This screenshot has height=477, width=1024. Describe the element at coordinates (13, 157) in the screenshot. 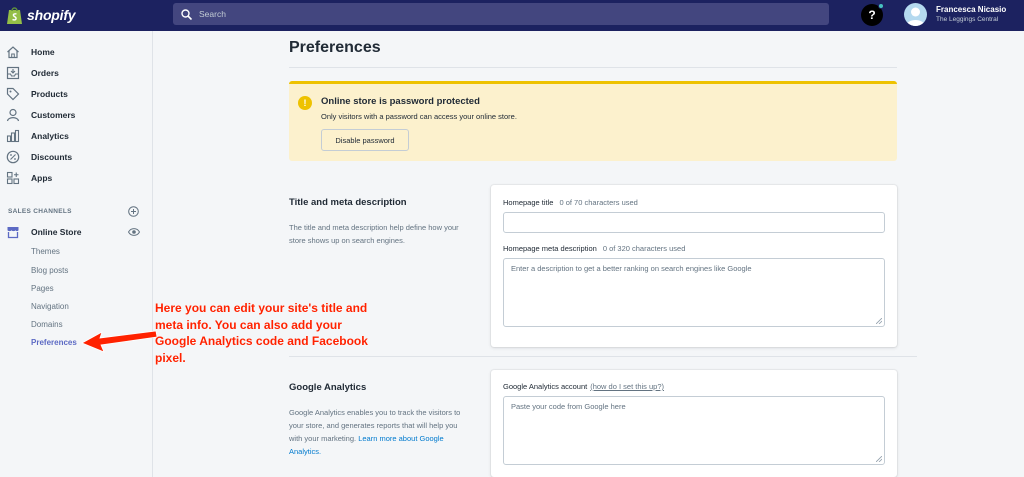

I see `discount-icon` at that location.